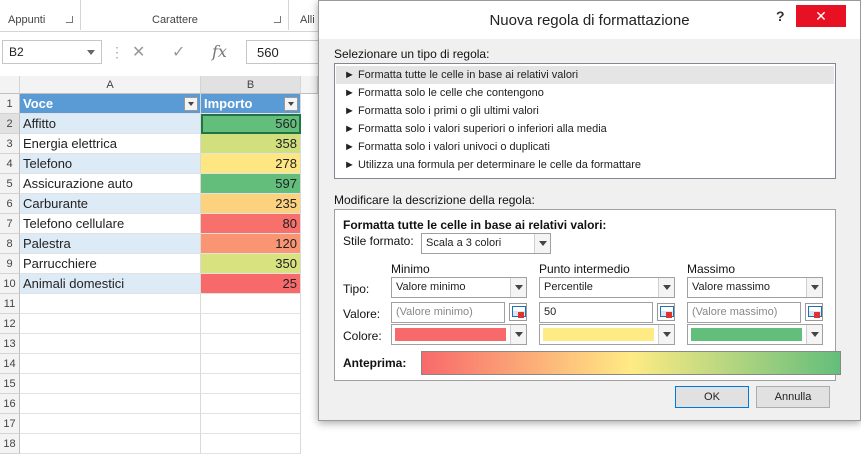 The width and height of the screenshot is (861, 471). What do you see at coordinates (251, 104) in the screenshot?
I see `header-cell-importo: Importo` at bounding box center [251, 104].